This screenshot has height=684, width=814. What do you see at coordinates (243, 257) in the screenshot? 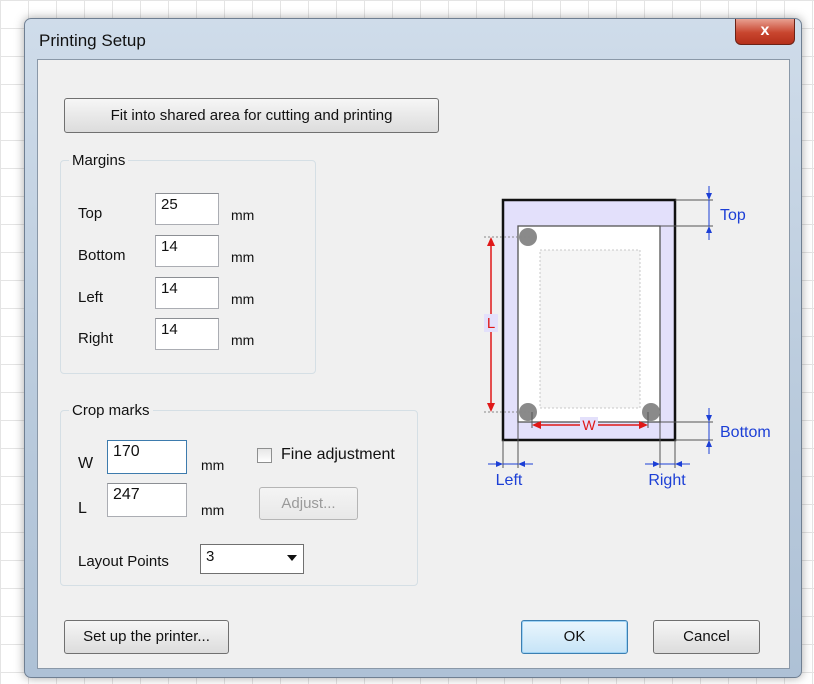
I see `bottom-margin-unit: mm` at bounding box center [243, 257].